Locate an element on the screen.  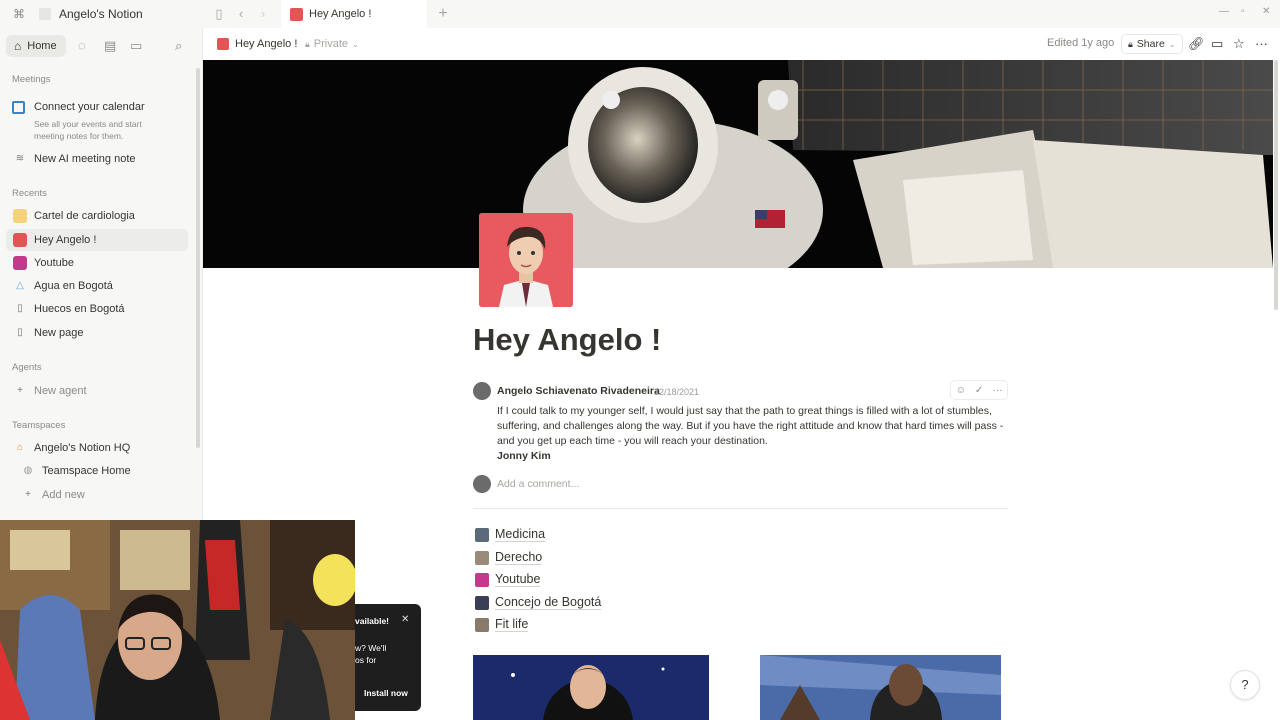
sidebar-item-label: Huecos en Bogotá is located at coordinates (79, 309).